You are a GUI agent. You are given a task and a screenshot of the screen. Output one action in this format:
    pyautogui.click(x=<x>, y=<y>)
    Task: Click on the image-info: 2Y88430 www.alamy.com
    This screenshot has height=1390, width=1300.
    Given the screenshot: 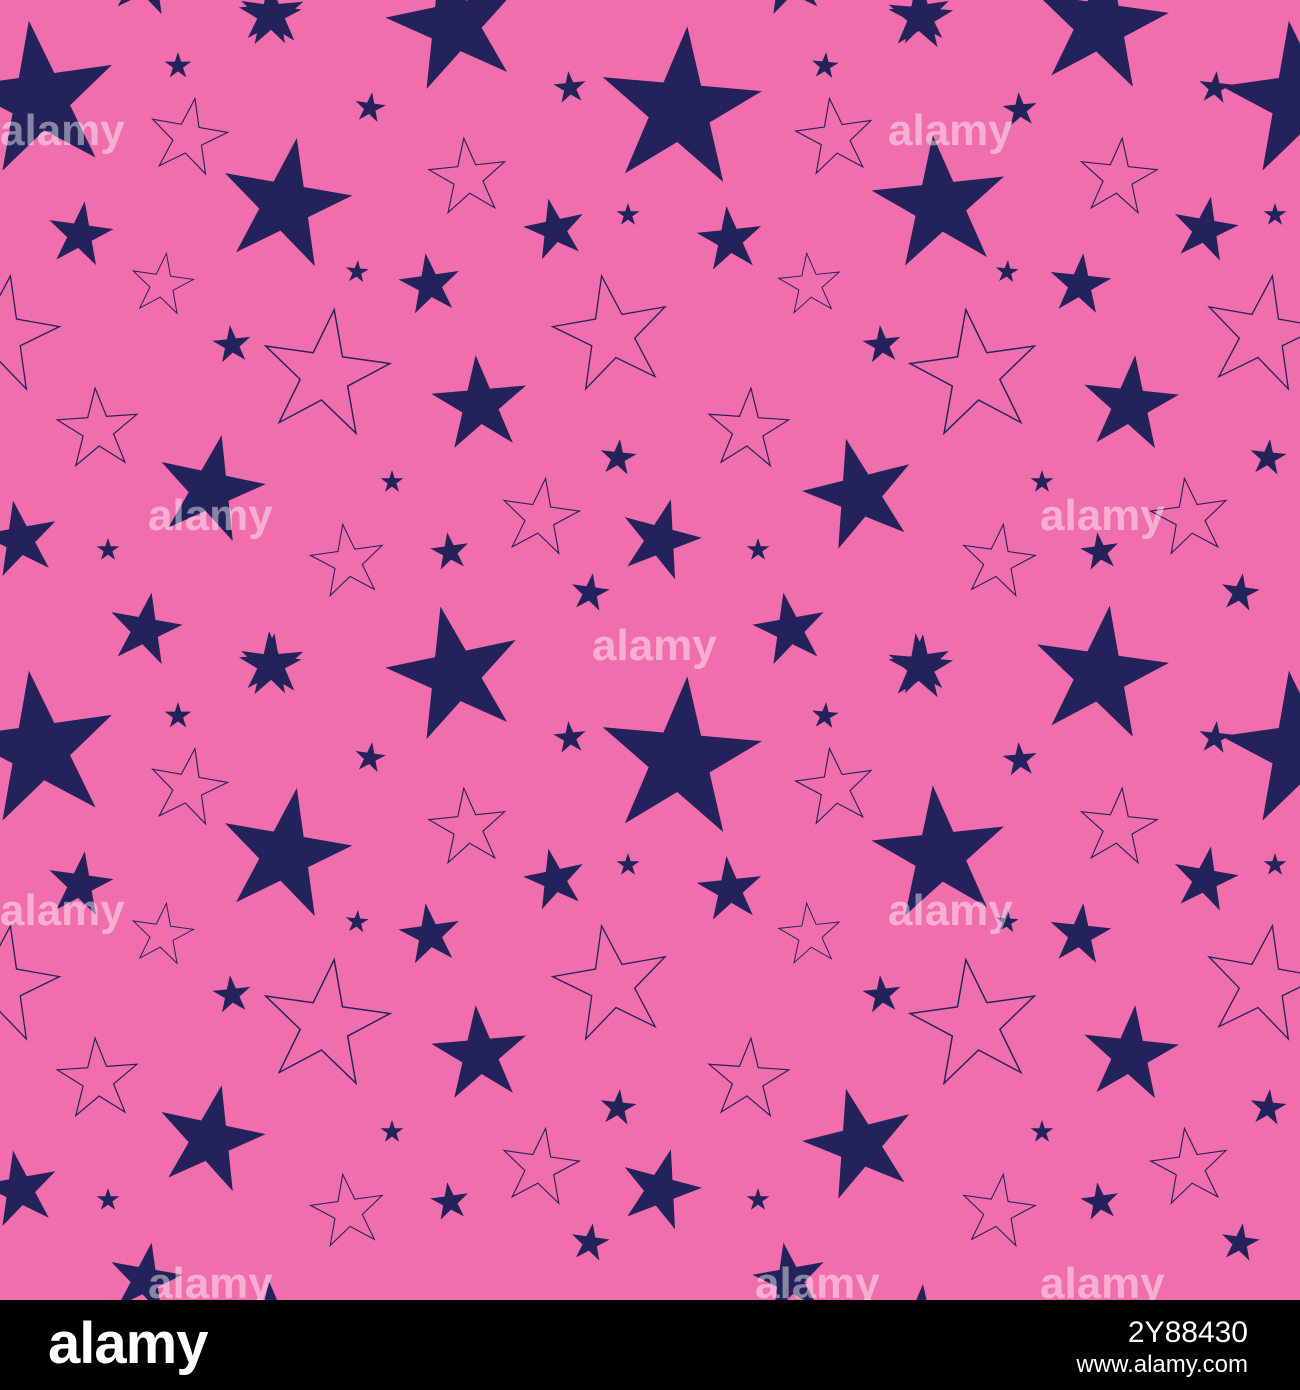 What is the action you would take?
    pyautogui.click(x=1162, y=1348)
    